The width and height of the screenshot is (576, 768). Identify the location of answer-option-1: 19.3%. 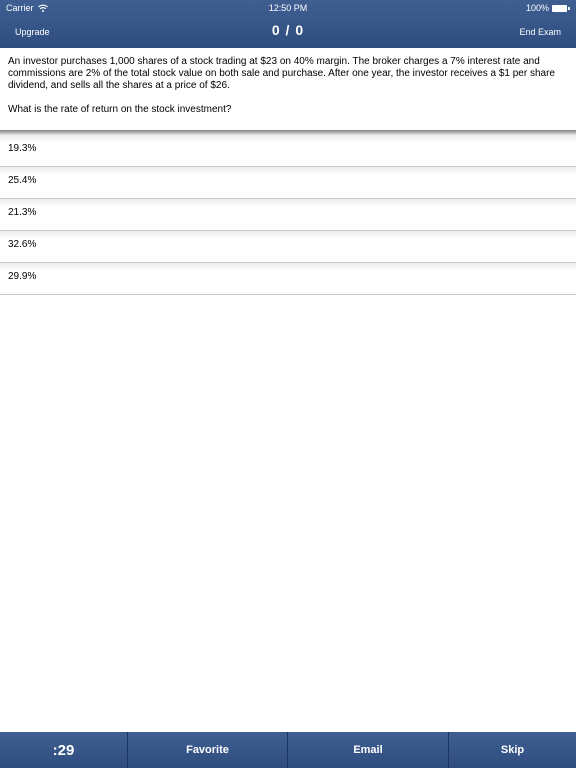
(288, 151).